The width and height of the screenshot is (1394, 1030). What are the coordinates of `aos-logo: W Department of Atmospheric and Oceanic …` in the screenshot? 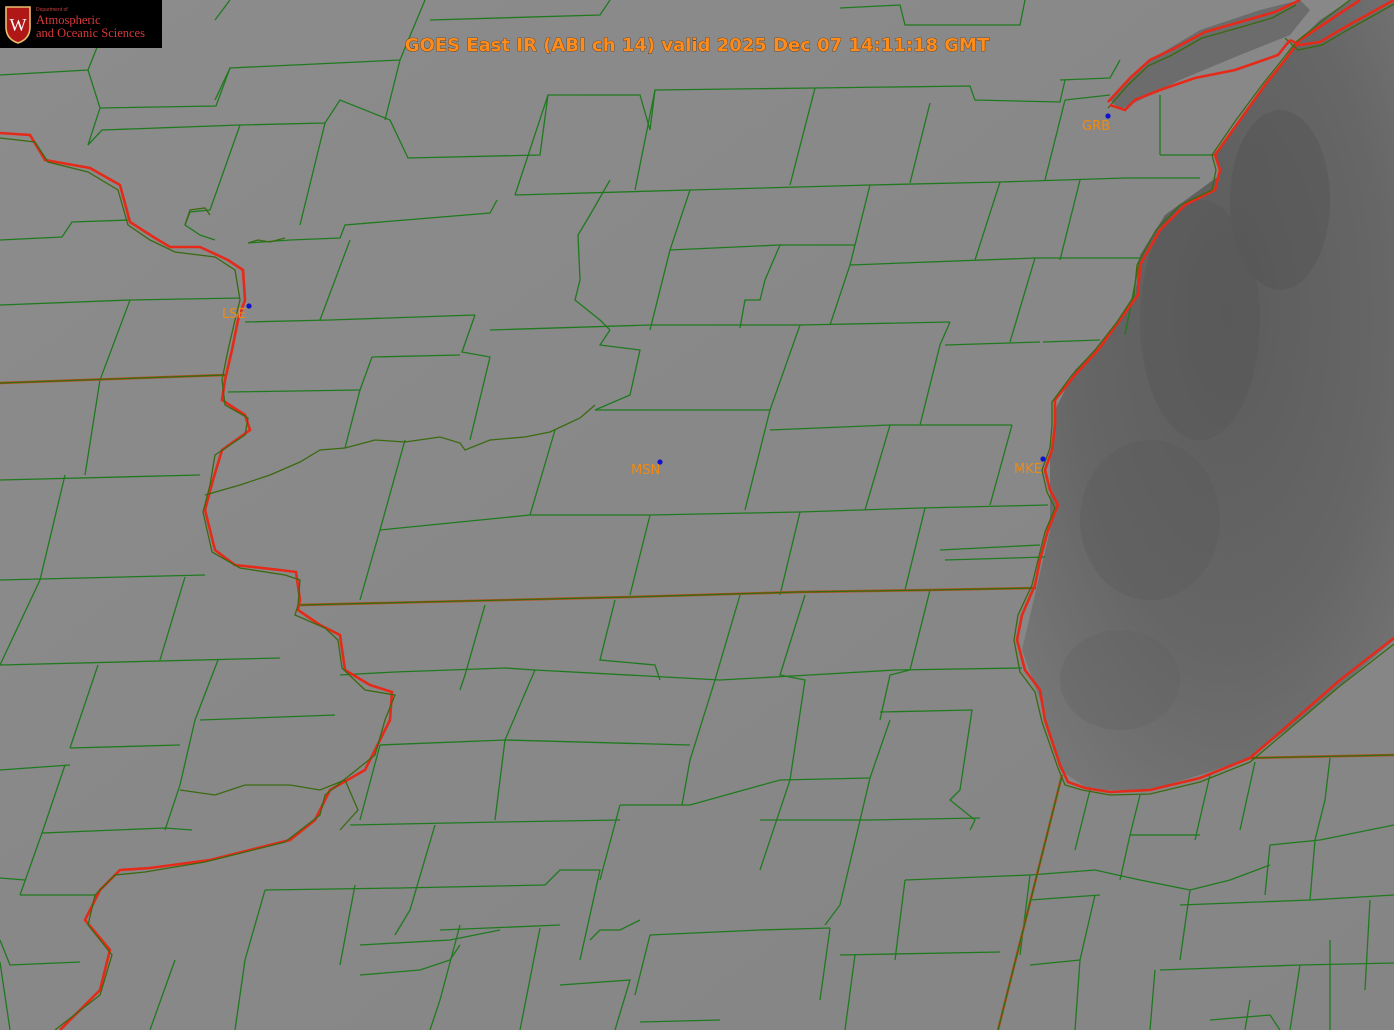 It's located at (81, 24).